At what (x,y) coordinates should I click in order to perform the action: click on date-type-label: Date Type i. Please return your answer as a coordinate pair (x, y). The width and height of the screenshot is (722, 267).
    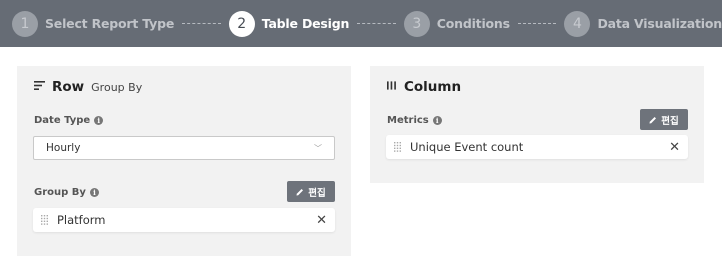
    Looking at the image, I should click on (69, 120).